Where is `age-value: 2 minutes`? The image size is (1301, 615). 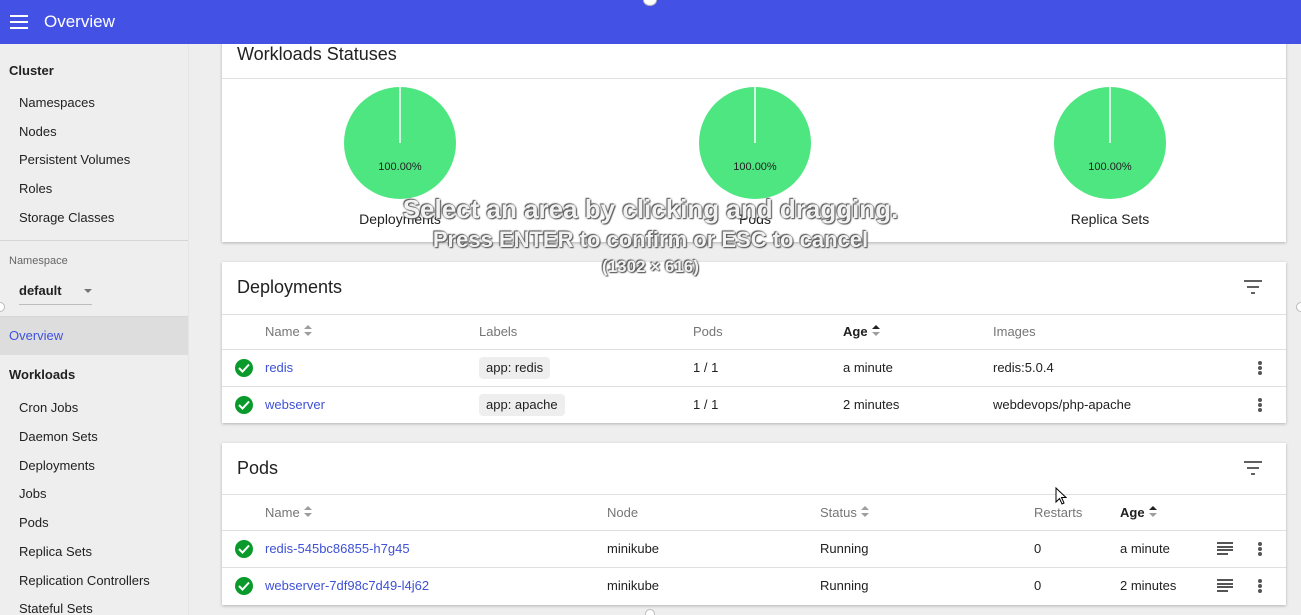
age-value: 2 minutes is located at coordinates (1148, 585).